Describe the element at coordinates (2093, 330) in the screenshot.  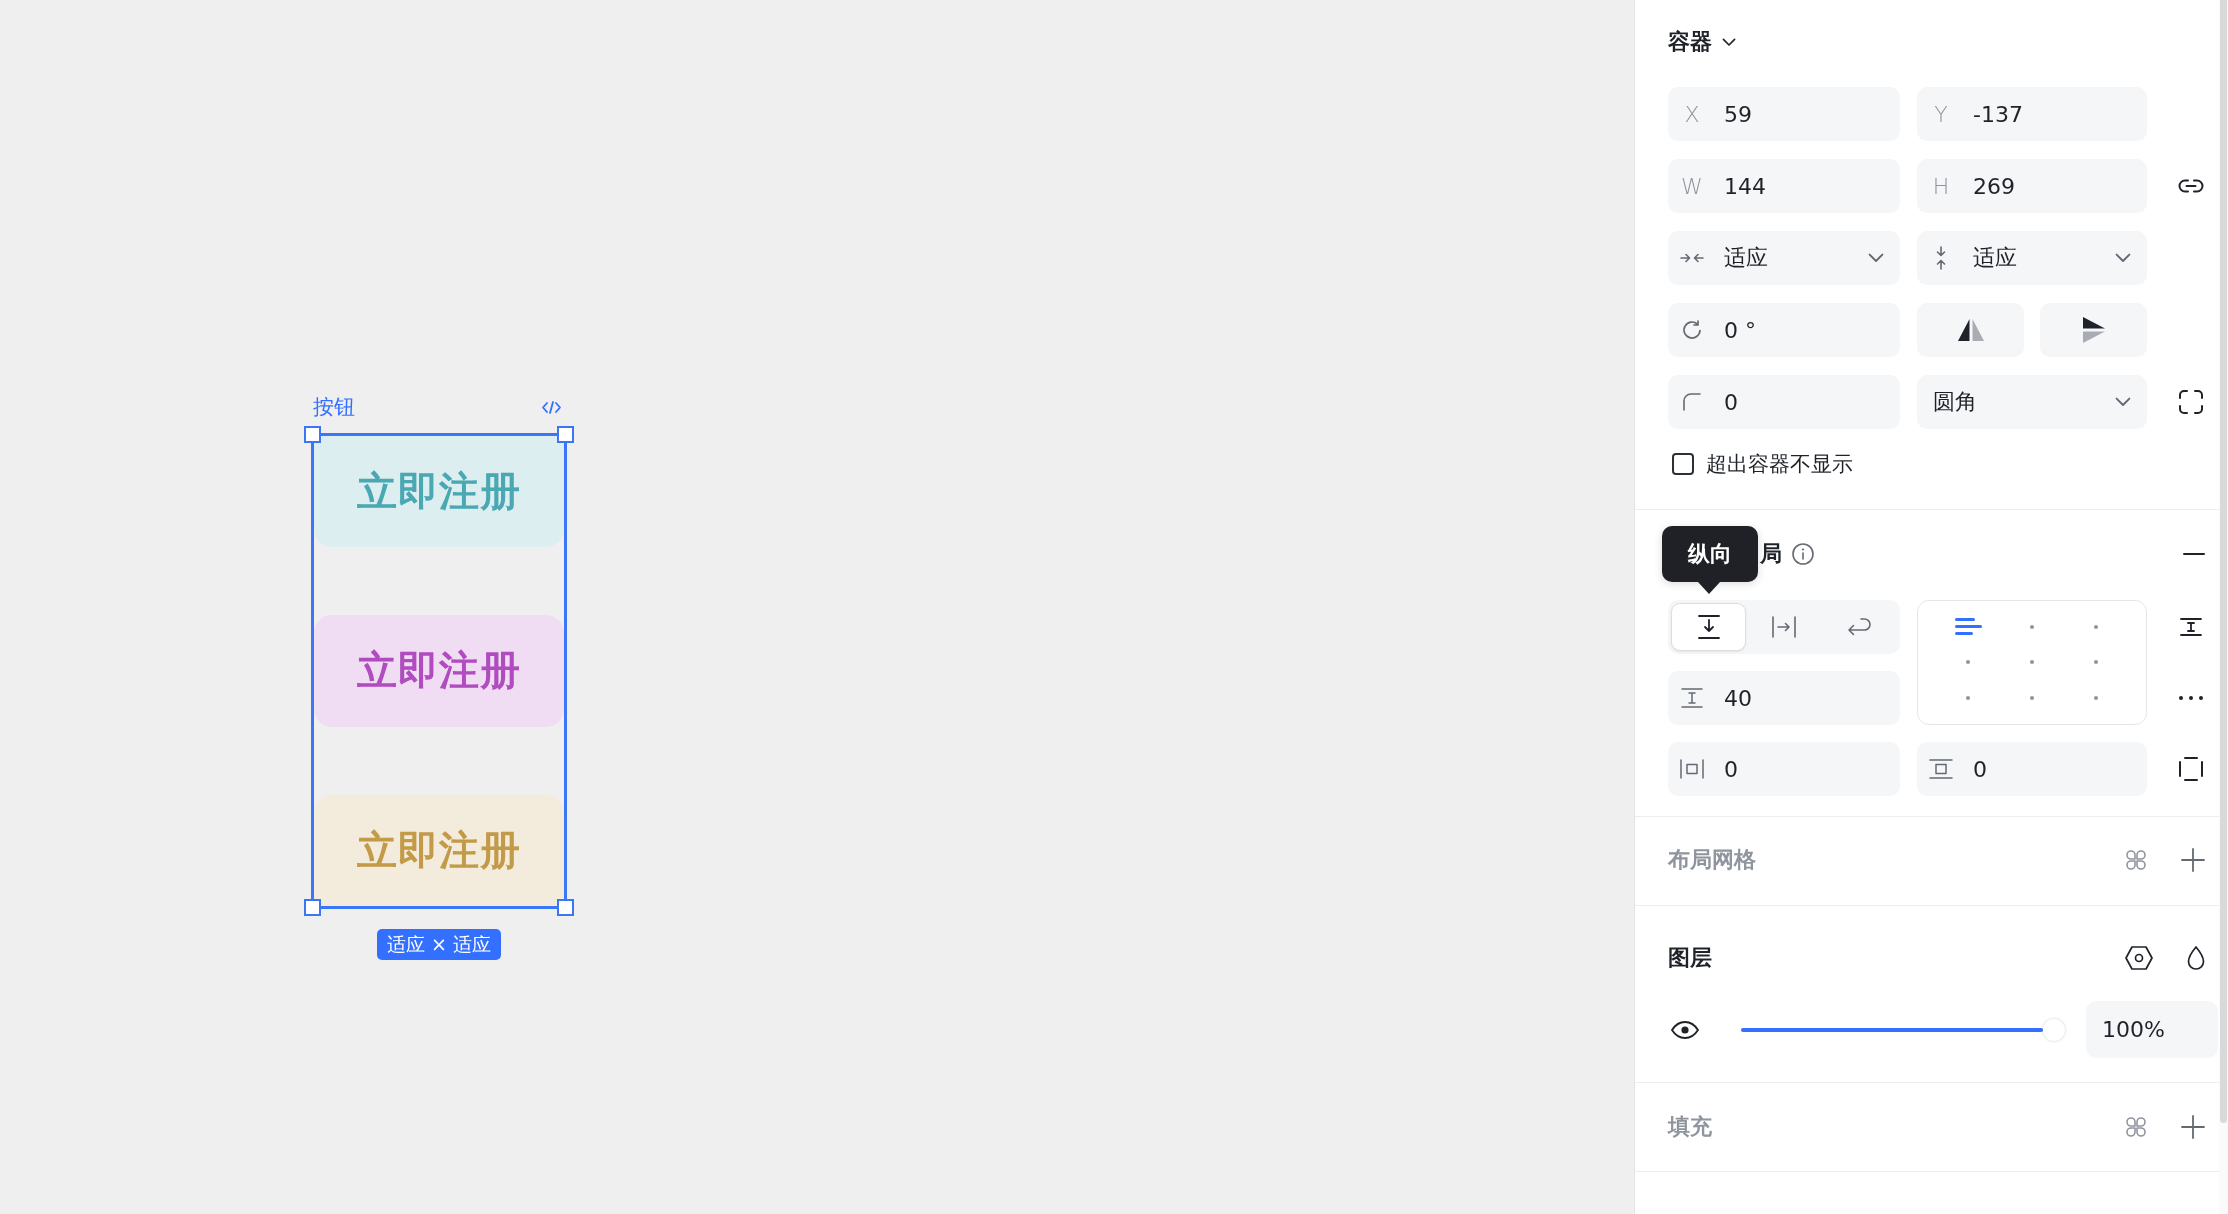
I see `flip-vertical-icon` at that location.